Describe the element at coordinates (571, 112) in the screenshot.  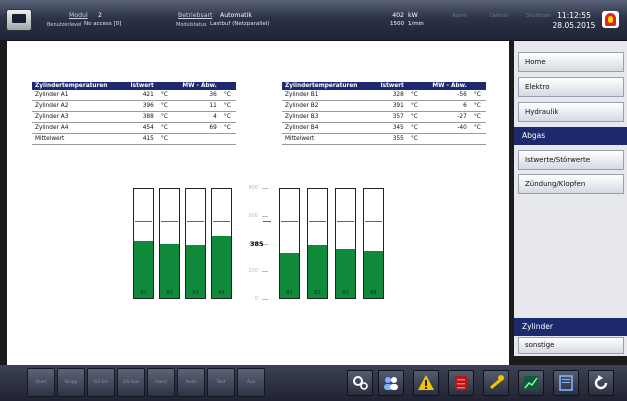
I see `nav-hydraulik: Hydraulik` at that location.